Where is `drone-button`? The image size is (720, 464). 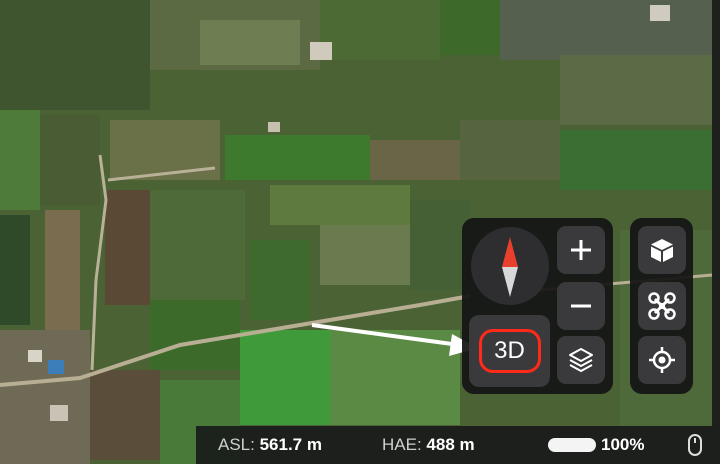 drone-button is located at coordinates (662, 306).